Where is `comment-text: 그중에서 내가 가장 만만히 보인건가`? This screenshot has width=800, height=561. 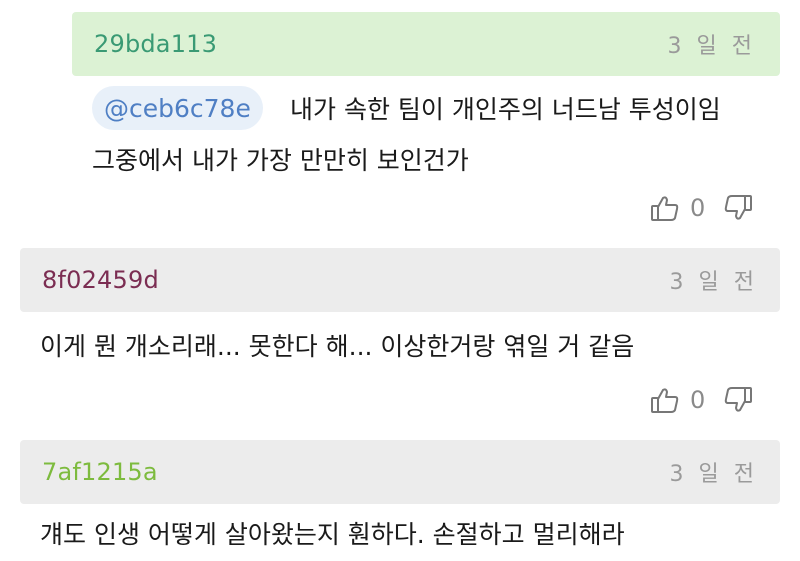
comment-text: 그중에서 내가 가장 만만히 보인건가 is located at coordinates (280, 160).